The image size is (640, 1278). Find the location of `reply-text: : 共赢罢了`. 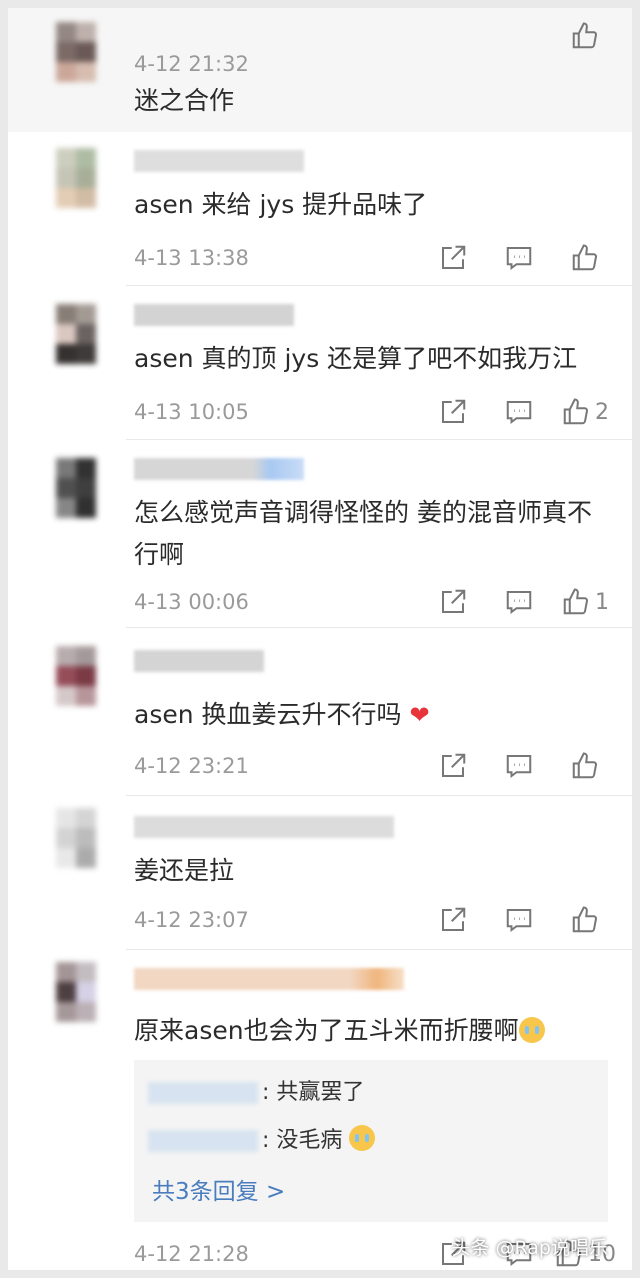

reply-text: : 共赢罢了 is located at coordinates (313, 1092).